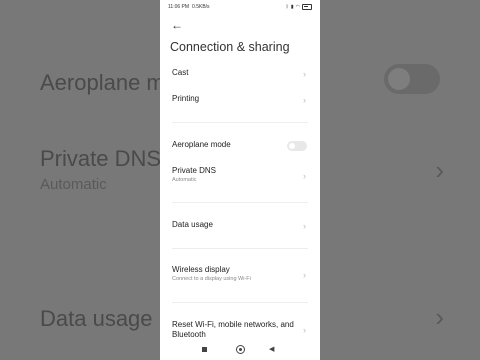 This screenshot has width=480, height=360. I want to click on page-title: Connection & sharing, so click(230, 47).